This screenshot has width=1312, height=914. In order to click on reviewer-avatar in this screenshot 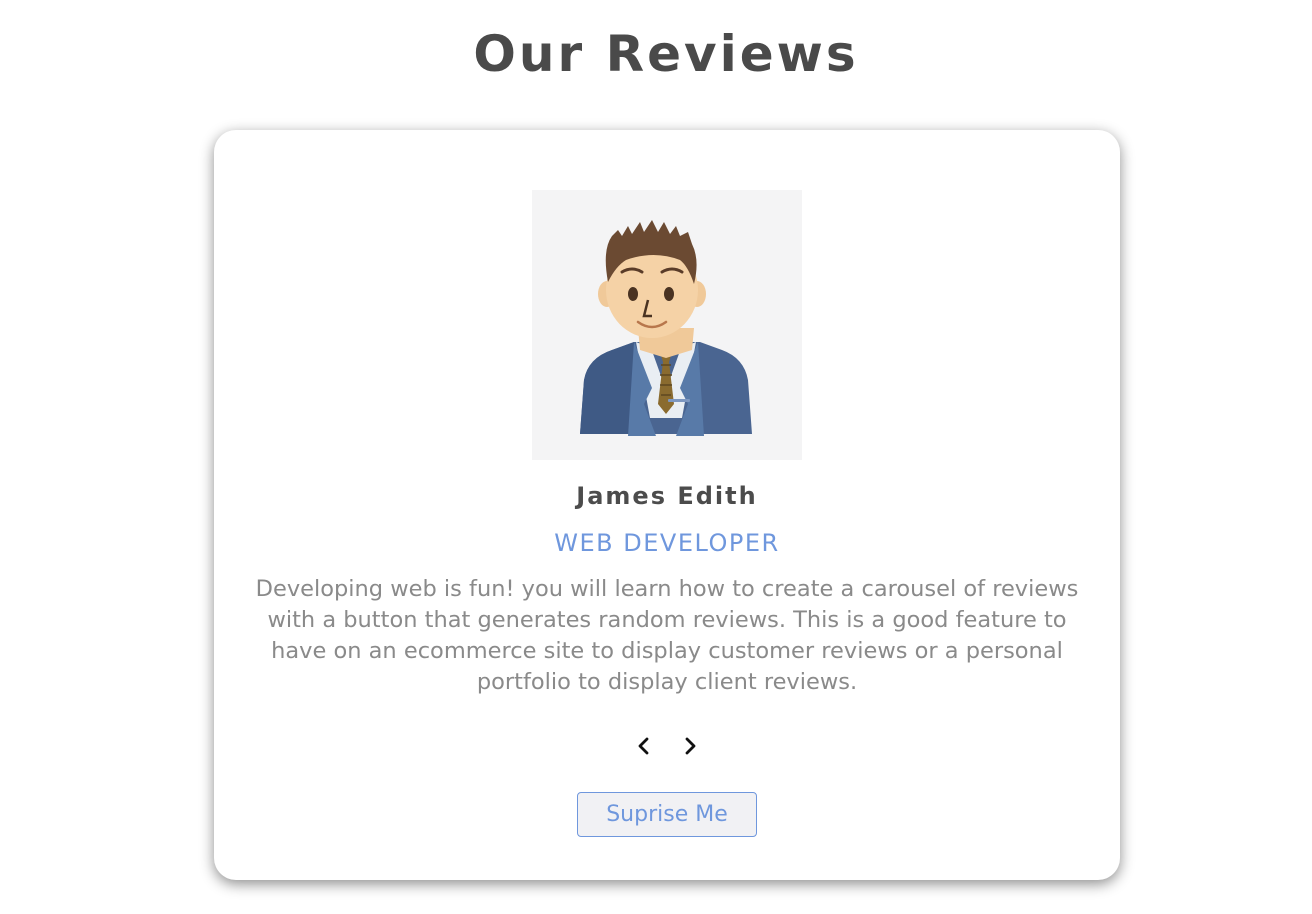, I will do `click(667, 325)`.